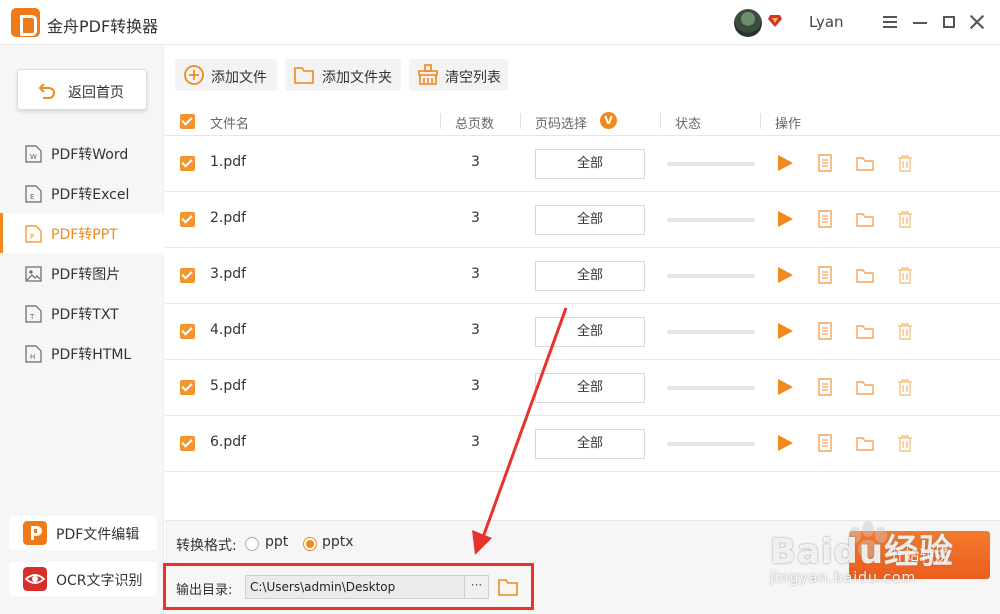 This screenshot has width=1000, height=614. What do you see at coordinates (338, 542) in the screenshot?
I see `format-pptx-label: pptx` at bounding box center [338, 542].